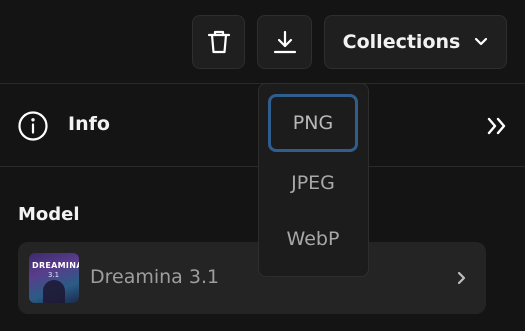 The width and height of the screenshot is (525, 331). Describe the element at coordinates (89, 124) in the screenshot. I see `info-label: Info` at that location.